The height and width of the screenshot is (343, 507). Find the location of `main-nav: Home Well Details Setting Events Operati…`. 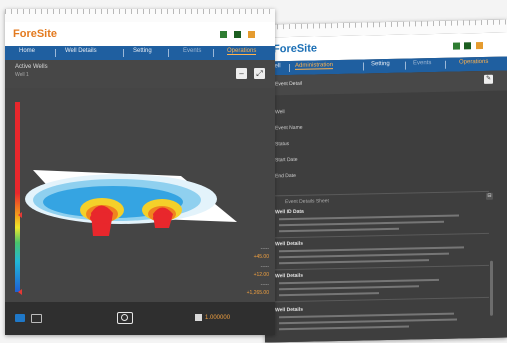

main-nav: Home Well Details Setting Events Operati… is located at coordinates (140, 53).